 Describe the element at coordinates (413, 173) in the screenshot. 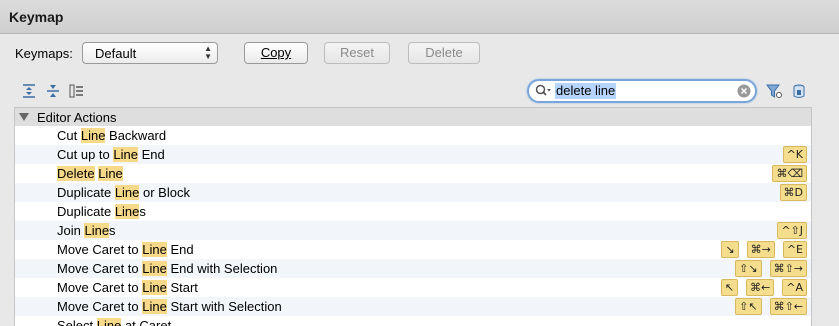

I see `action-row: Delete Line ⌘⌫` at that location.